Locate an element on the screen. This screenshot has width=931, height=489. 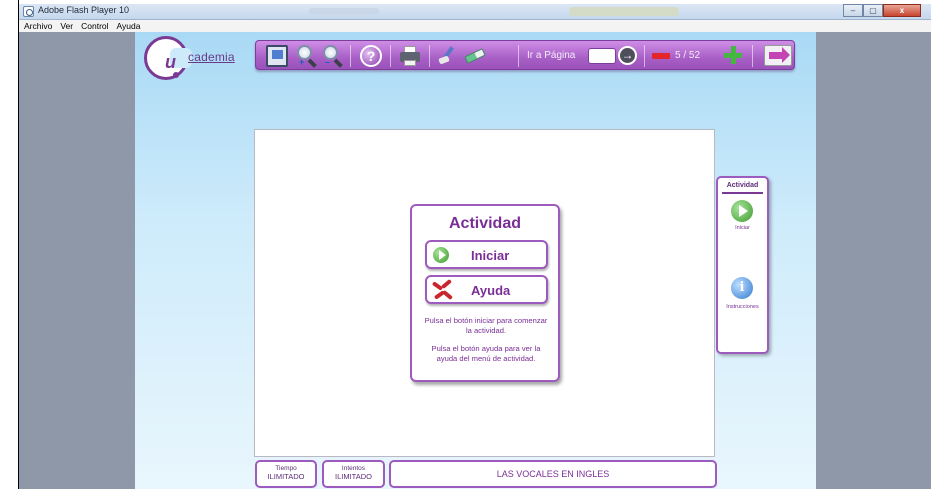
zoom-in-icon: + is located at coordinates (307, 56).